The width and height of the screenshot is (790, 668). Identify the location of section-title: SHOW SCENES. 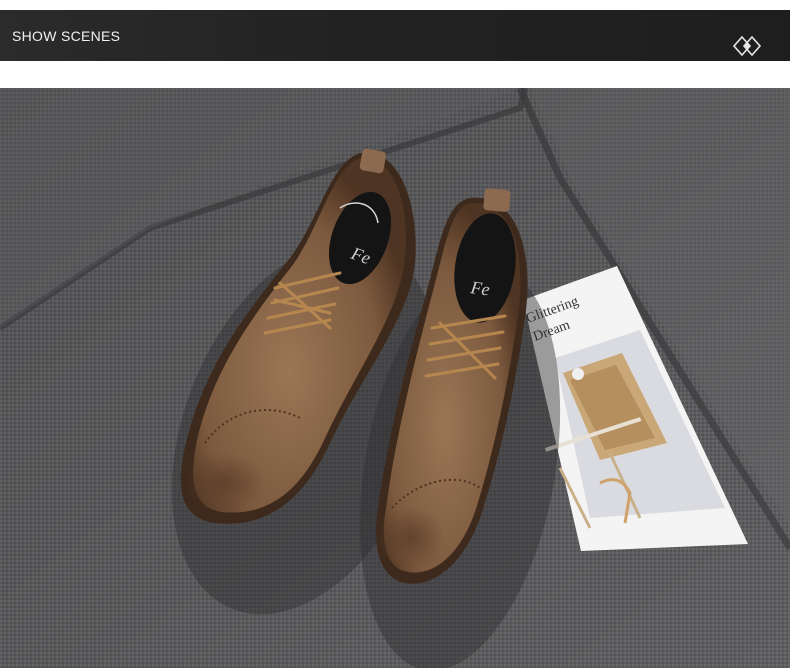
(66, 36).